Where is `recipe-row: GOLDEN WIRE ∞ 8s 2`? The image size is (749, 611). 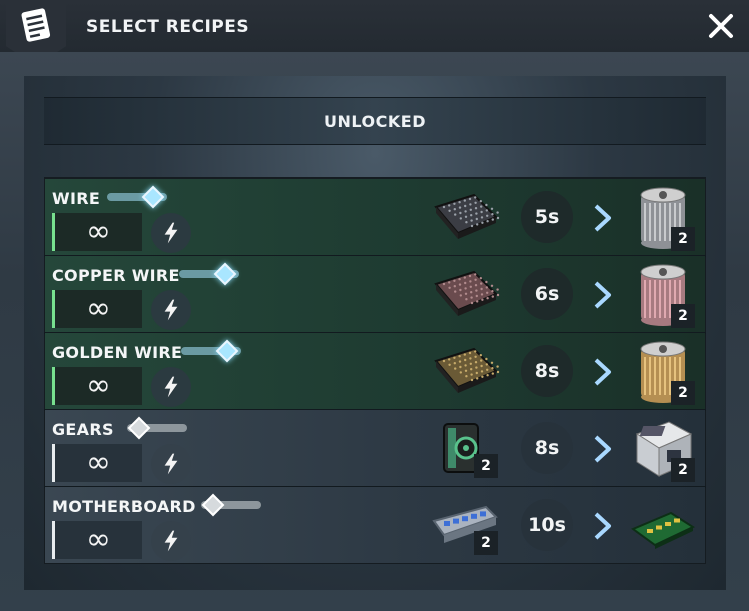 recipe-row: GOLDEN WIRE ∞ 8s 2 is located at coordinates (375, 371).